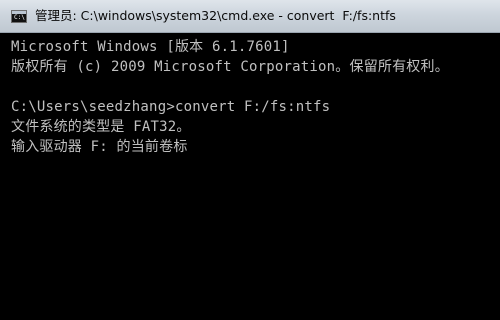 The width and height of the screenshot is (500, 320). What do you see at coordinates (101, 127) in the screenshot?
I see `console-line-filesystem: 文件系统的类型是 FAT32。` at bounding box center [101, 127].